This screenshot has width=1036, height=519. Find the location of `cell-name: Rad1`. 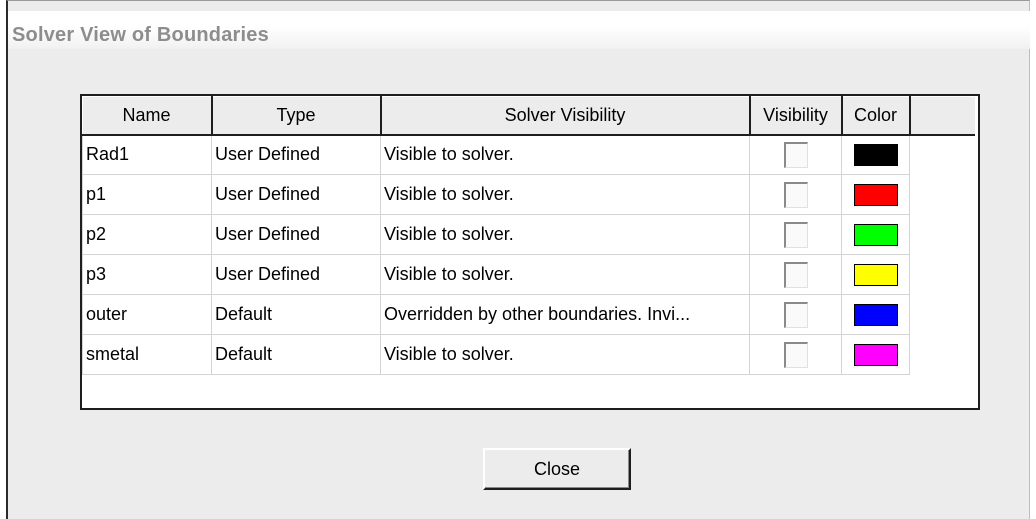

cell-name: Rad1 is located at coordinates (147, 154).